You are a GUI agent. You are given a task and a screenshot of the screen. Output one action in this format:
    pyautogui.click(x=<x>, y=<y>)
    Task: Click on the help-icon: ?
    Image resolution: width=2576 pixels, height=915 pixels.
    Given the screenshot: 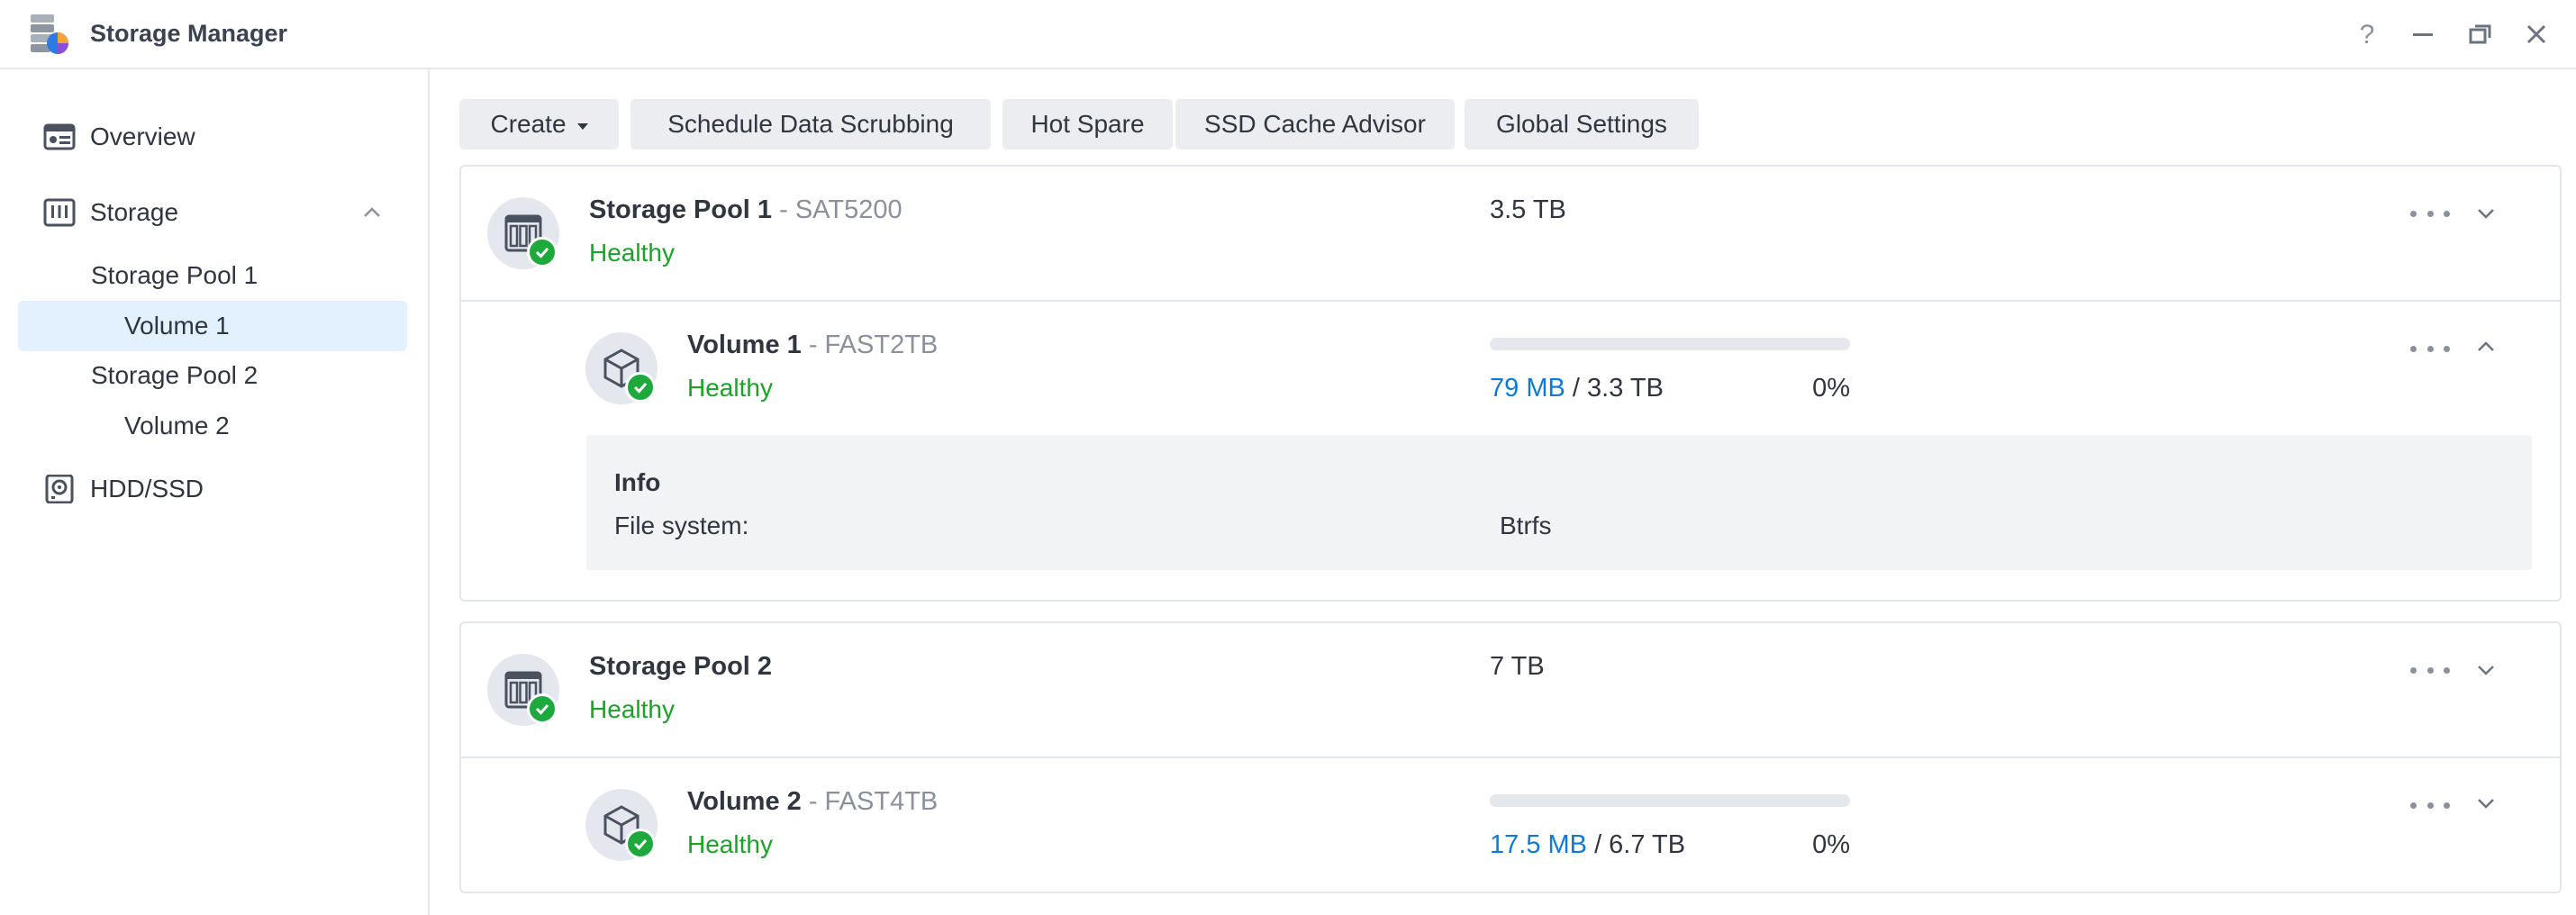 What is the action you would take?
    pyautogui.click(x=2367, y=34)
    